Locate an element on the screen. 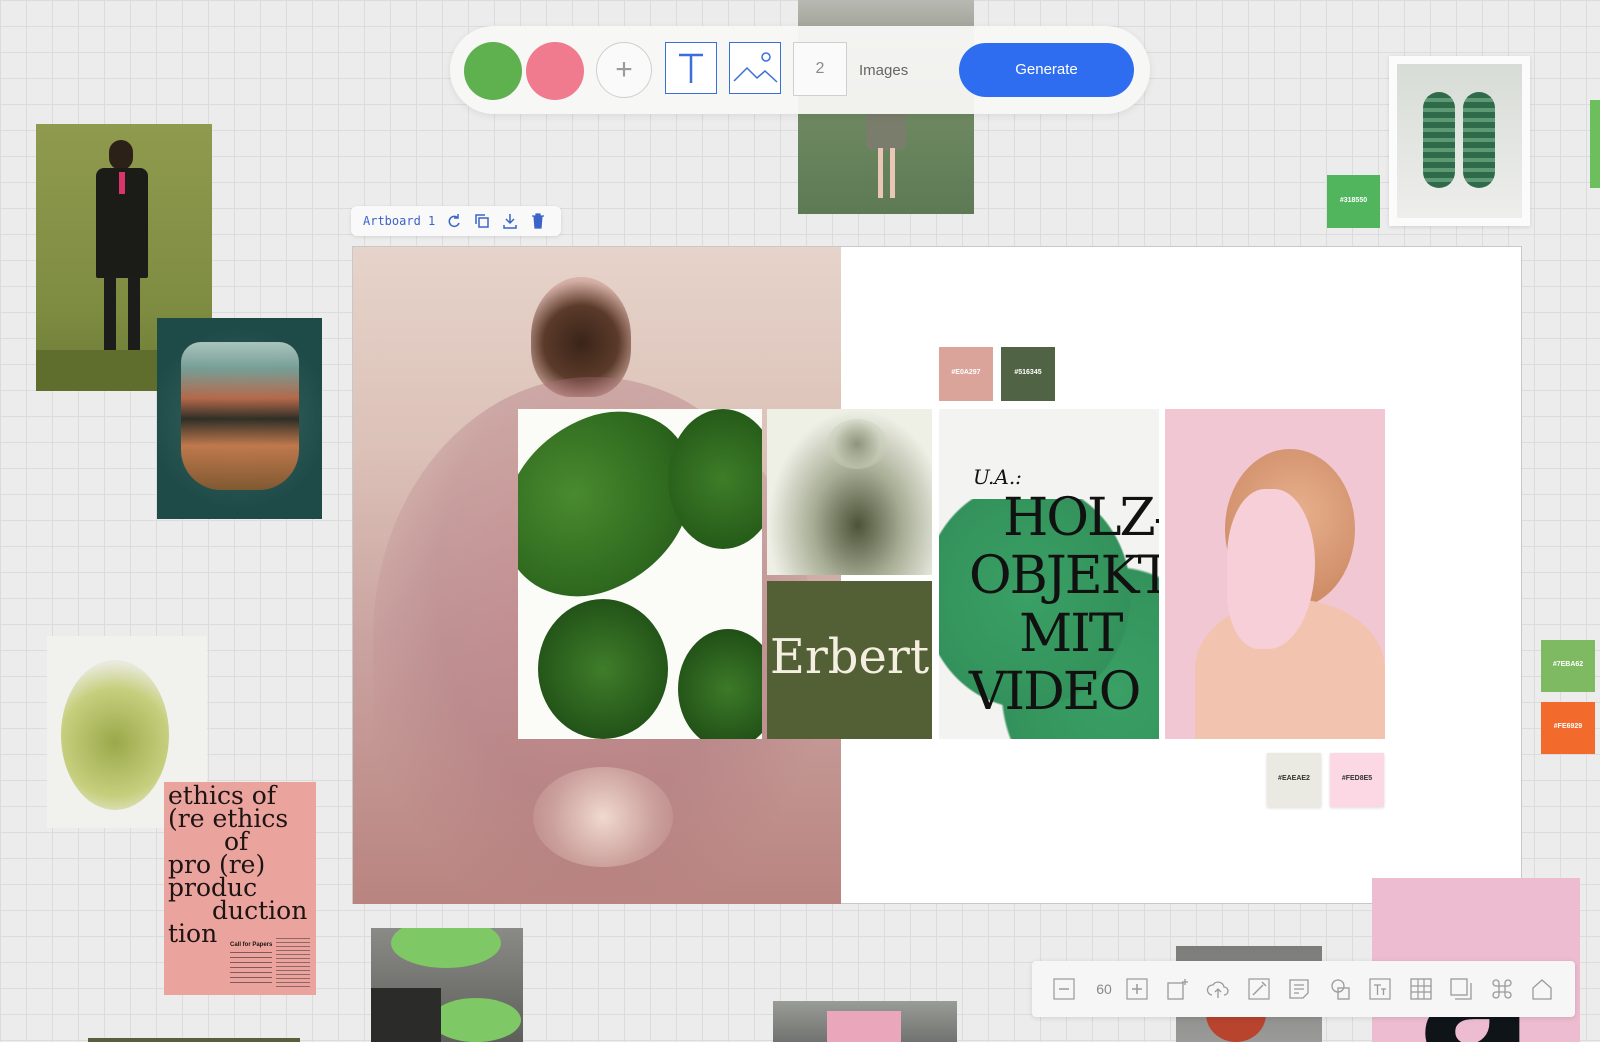 The height and width of the screenshot is (1042, 1600). grid-icon is located at coordinates (1421, 989).